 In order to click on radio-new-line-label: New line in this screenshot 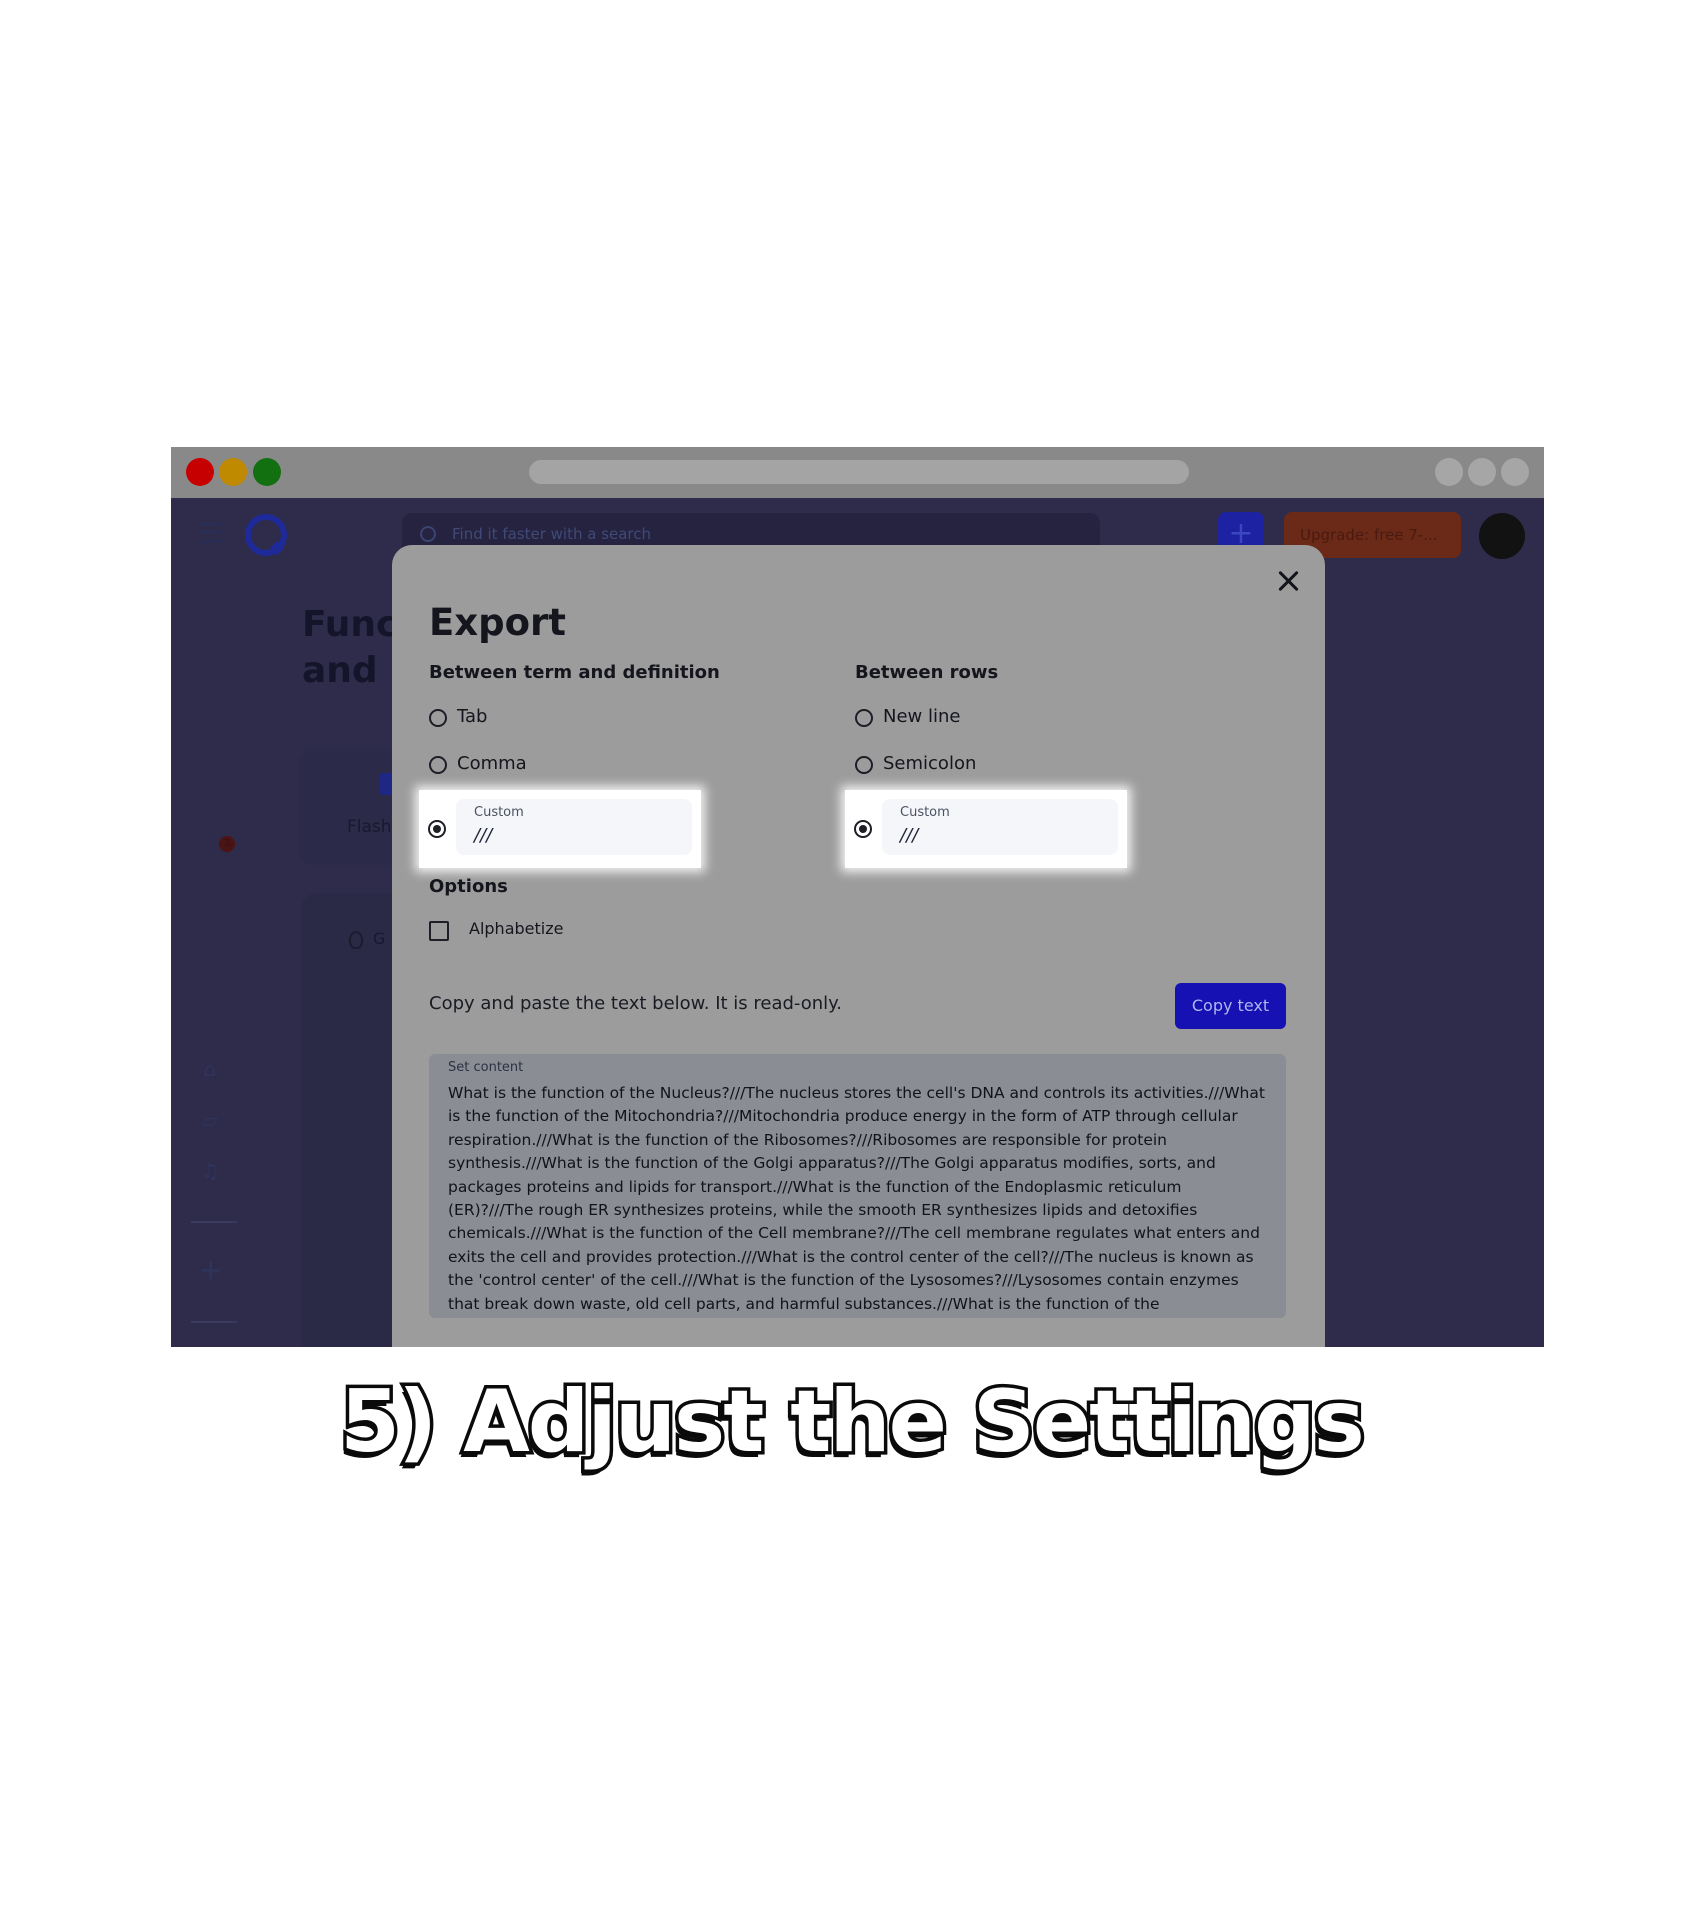, I will do `click(921, 716)`.